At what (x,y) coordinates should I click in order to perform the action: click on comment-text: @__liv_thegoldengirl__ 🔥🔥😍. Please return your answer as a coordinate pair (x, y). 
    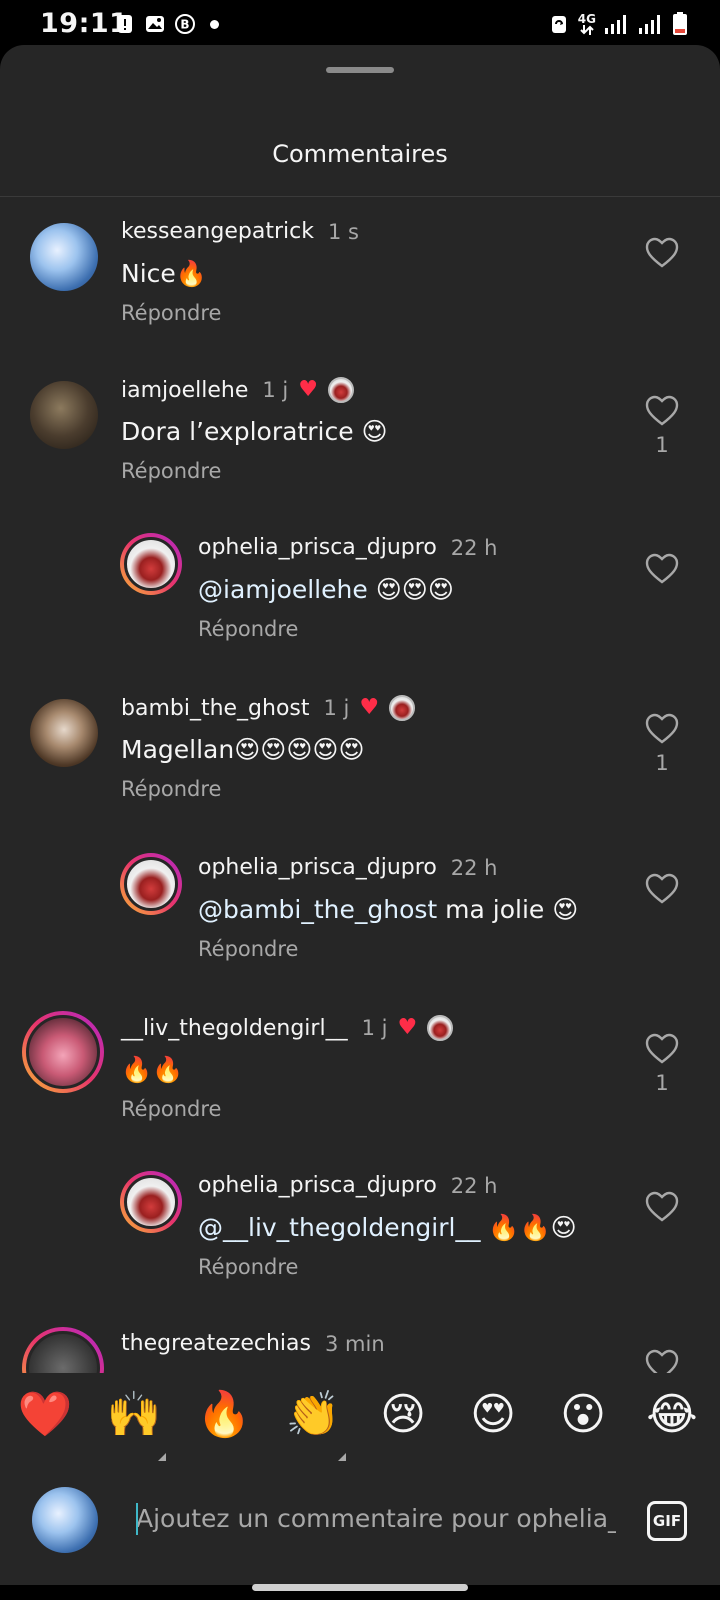
    Looking at the image, I should click on (387, 1228).